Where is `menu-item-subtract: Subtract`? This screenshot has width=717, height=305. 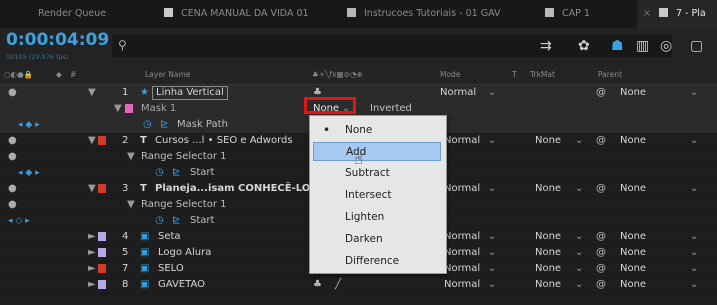
menu-item-subtract: Subtract is located at coordinates (377, 173).